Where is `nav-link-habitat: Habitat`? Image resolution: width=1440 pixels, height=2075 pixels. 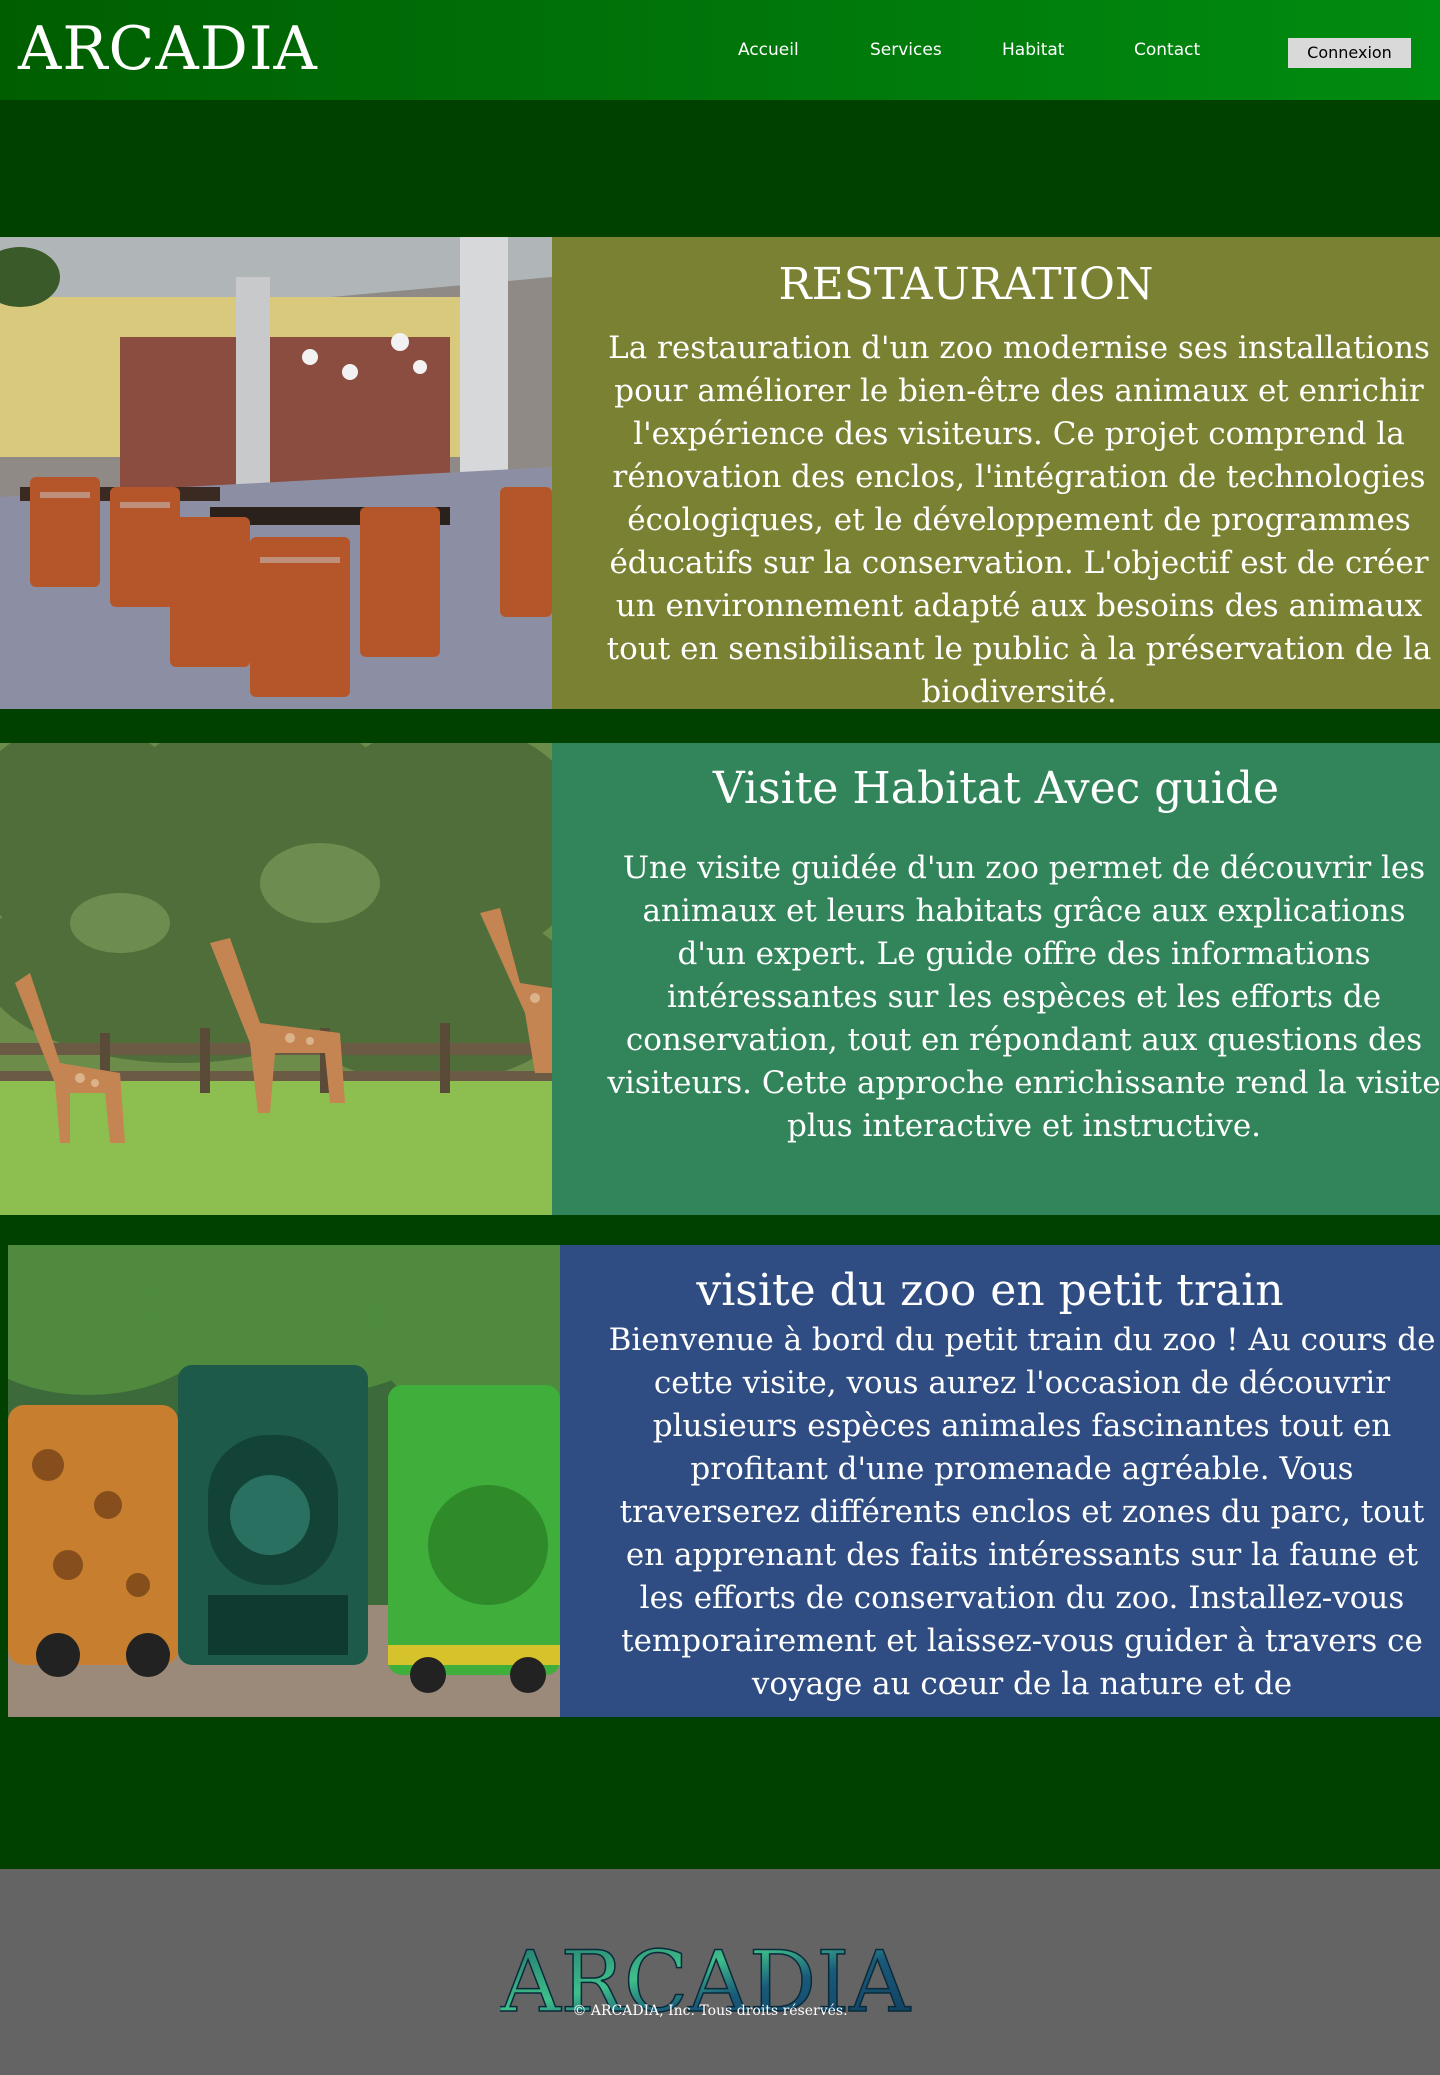
nav-link-habitat: Habitat is located at coordinates (1033, 50).